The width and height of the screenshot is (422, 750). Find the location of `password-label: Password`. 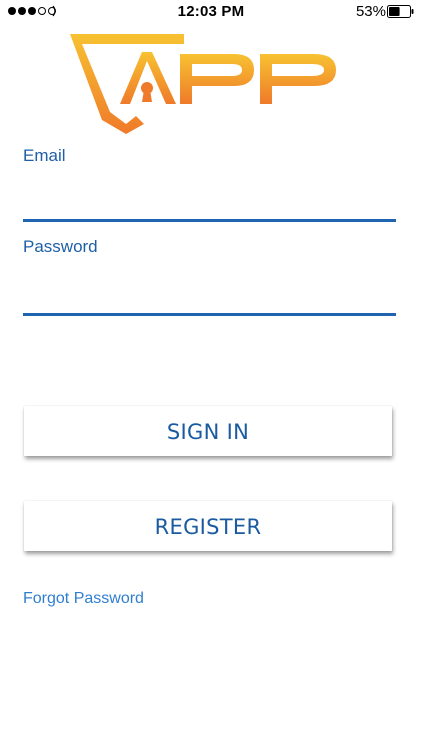

password-label: Password is located at coordinates (60, 246).